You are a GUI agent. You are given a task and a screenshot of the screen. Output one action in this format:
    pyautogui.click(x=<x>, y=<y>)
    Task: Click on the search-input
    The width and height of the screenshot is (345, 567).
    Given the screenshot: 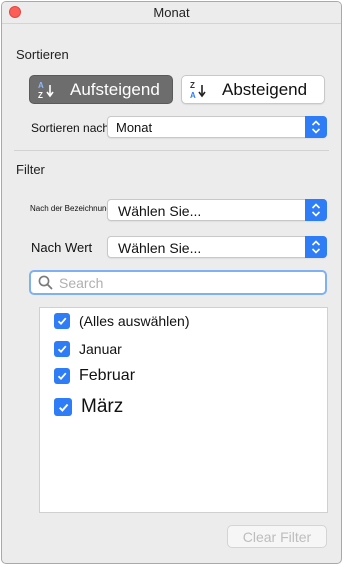 What is the action you would take?
    pyautogui.click(x=184, y=283)
    